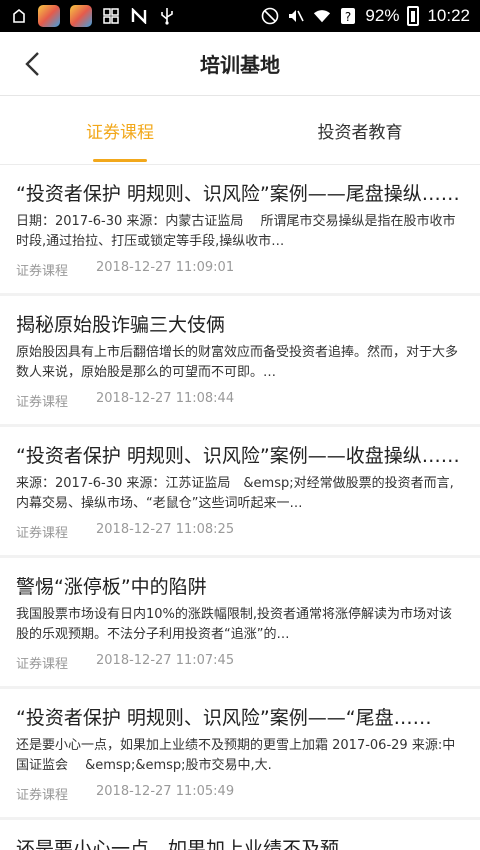 The width and height of the screenshot is (480, 850). I want to click on item-meta: 证券课程 2018-12-27 11:07:45, so click(240, 662).